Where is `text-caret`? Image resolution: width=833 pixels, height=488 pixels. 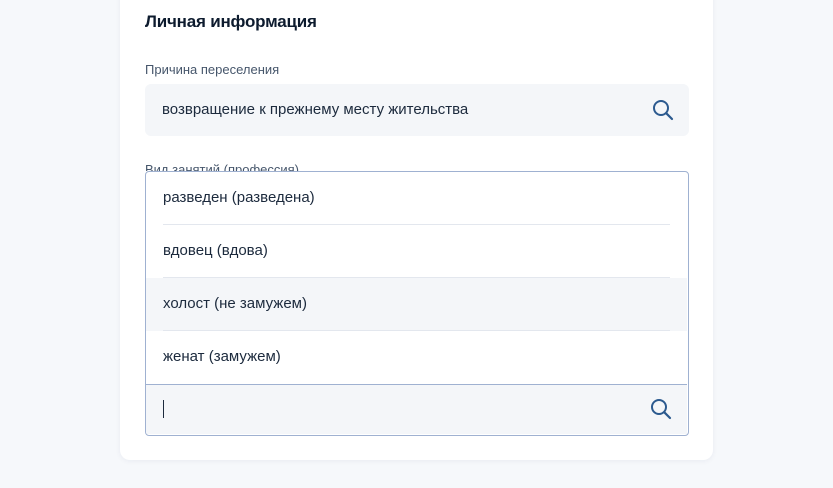
text-caret is located at coordinates (163, 409).